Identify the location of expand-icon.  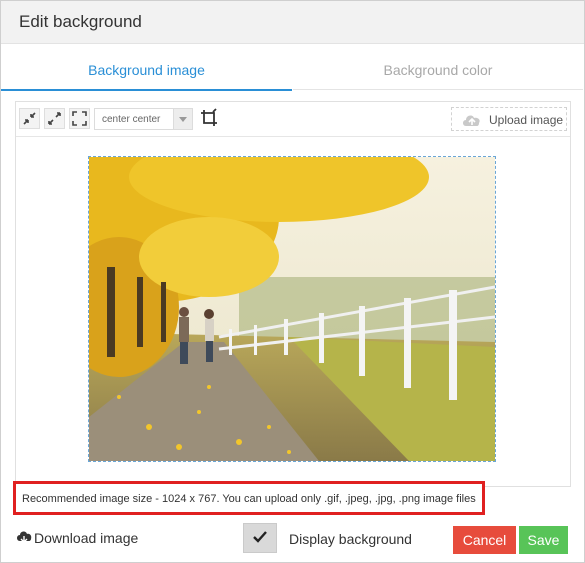
(54, 118).